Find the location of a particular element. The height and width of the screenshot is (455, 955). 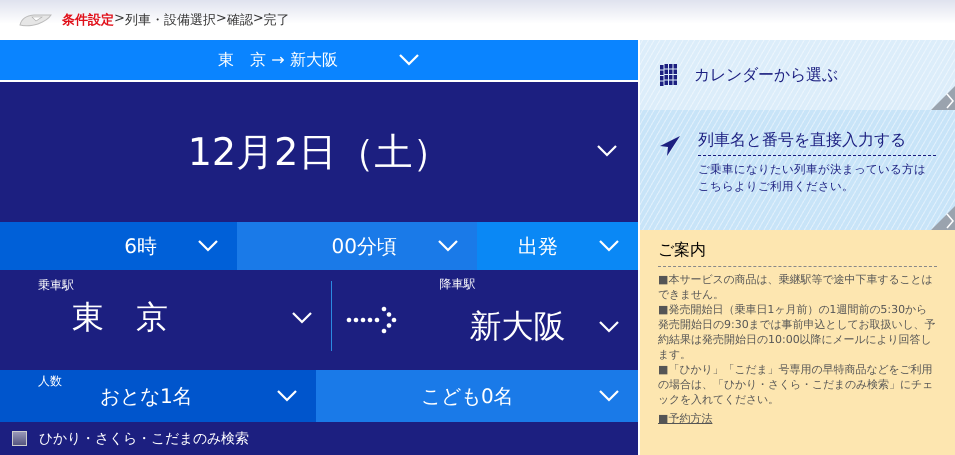

train-number-option: 列車名と番号を直接入力する ご乗車になりたい列車が決まっている方はこちらよりご利用ください。 is located at coordinates (797, 170).